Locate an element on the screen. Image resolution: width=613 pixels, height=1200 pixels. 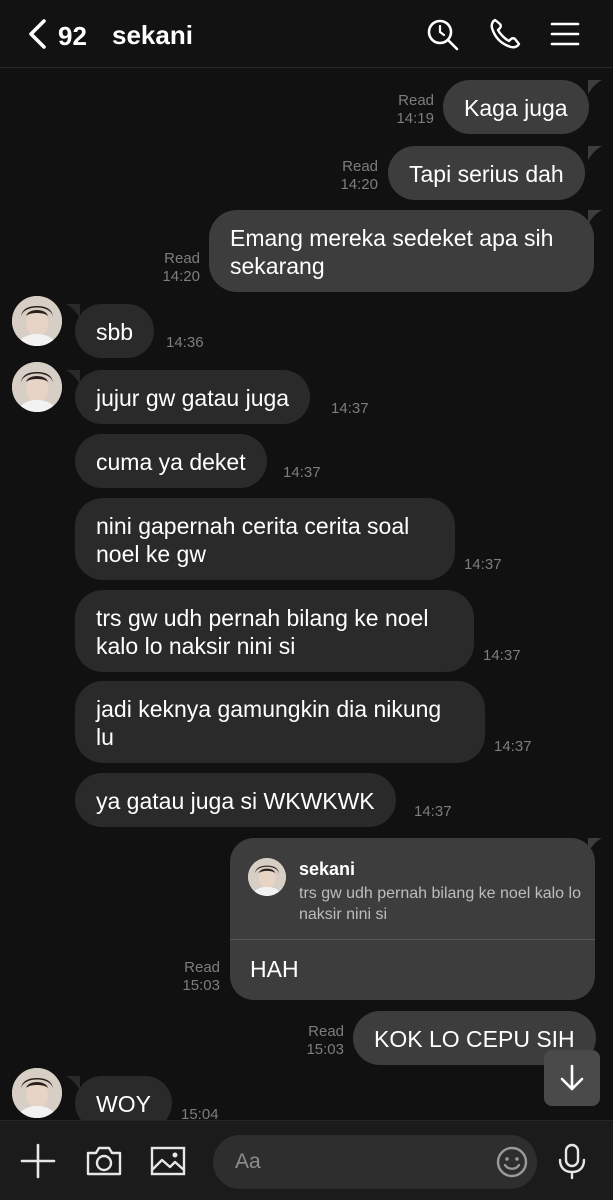
message-bubble: jadi keknya gamungkin dia nikung lu is located at coordinates (280, 722).